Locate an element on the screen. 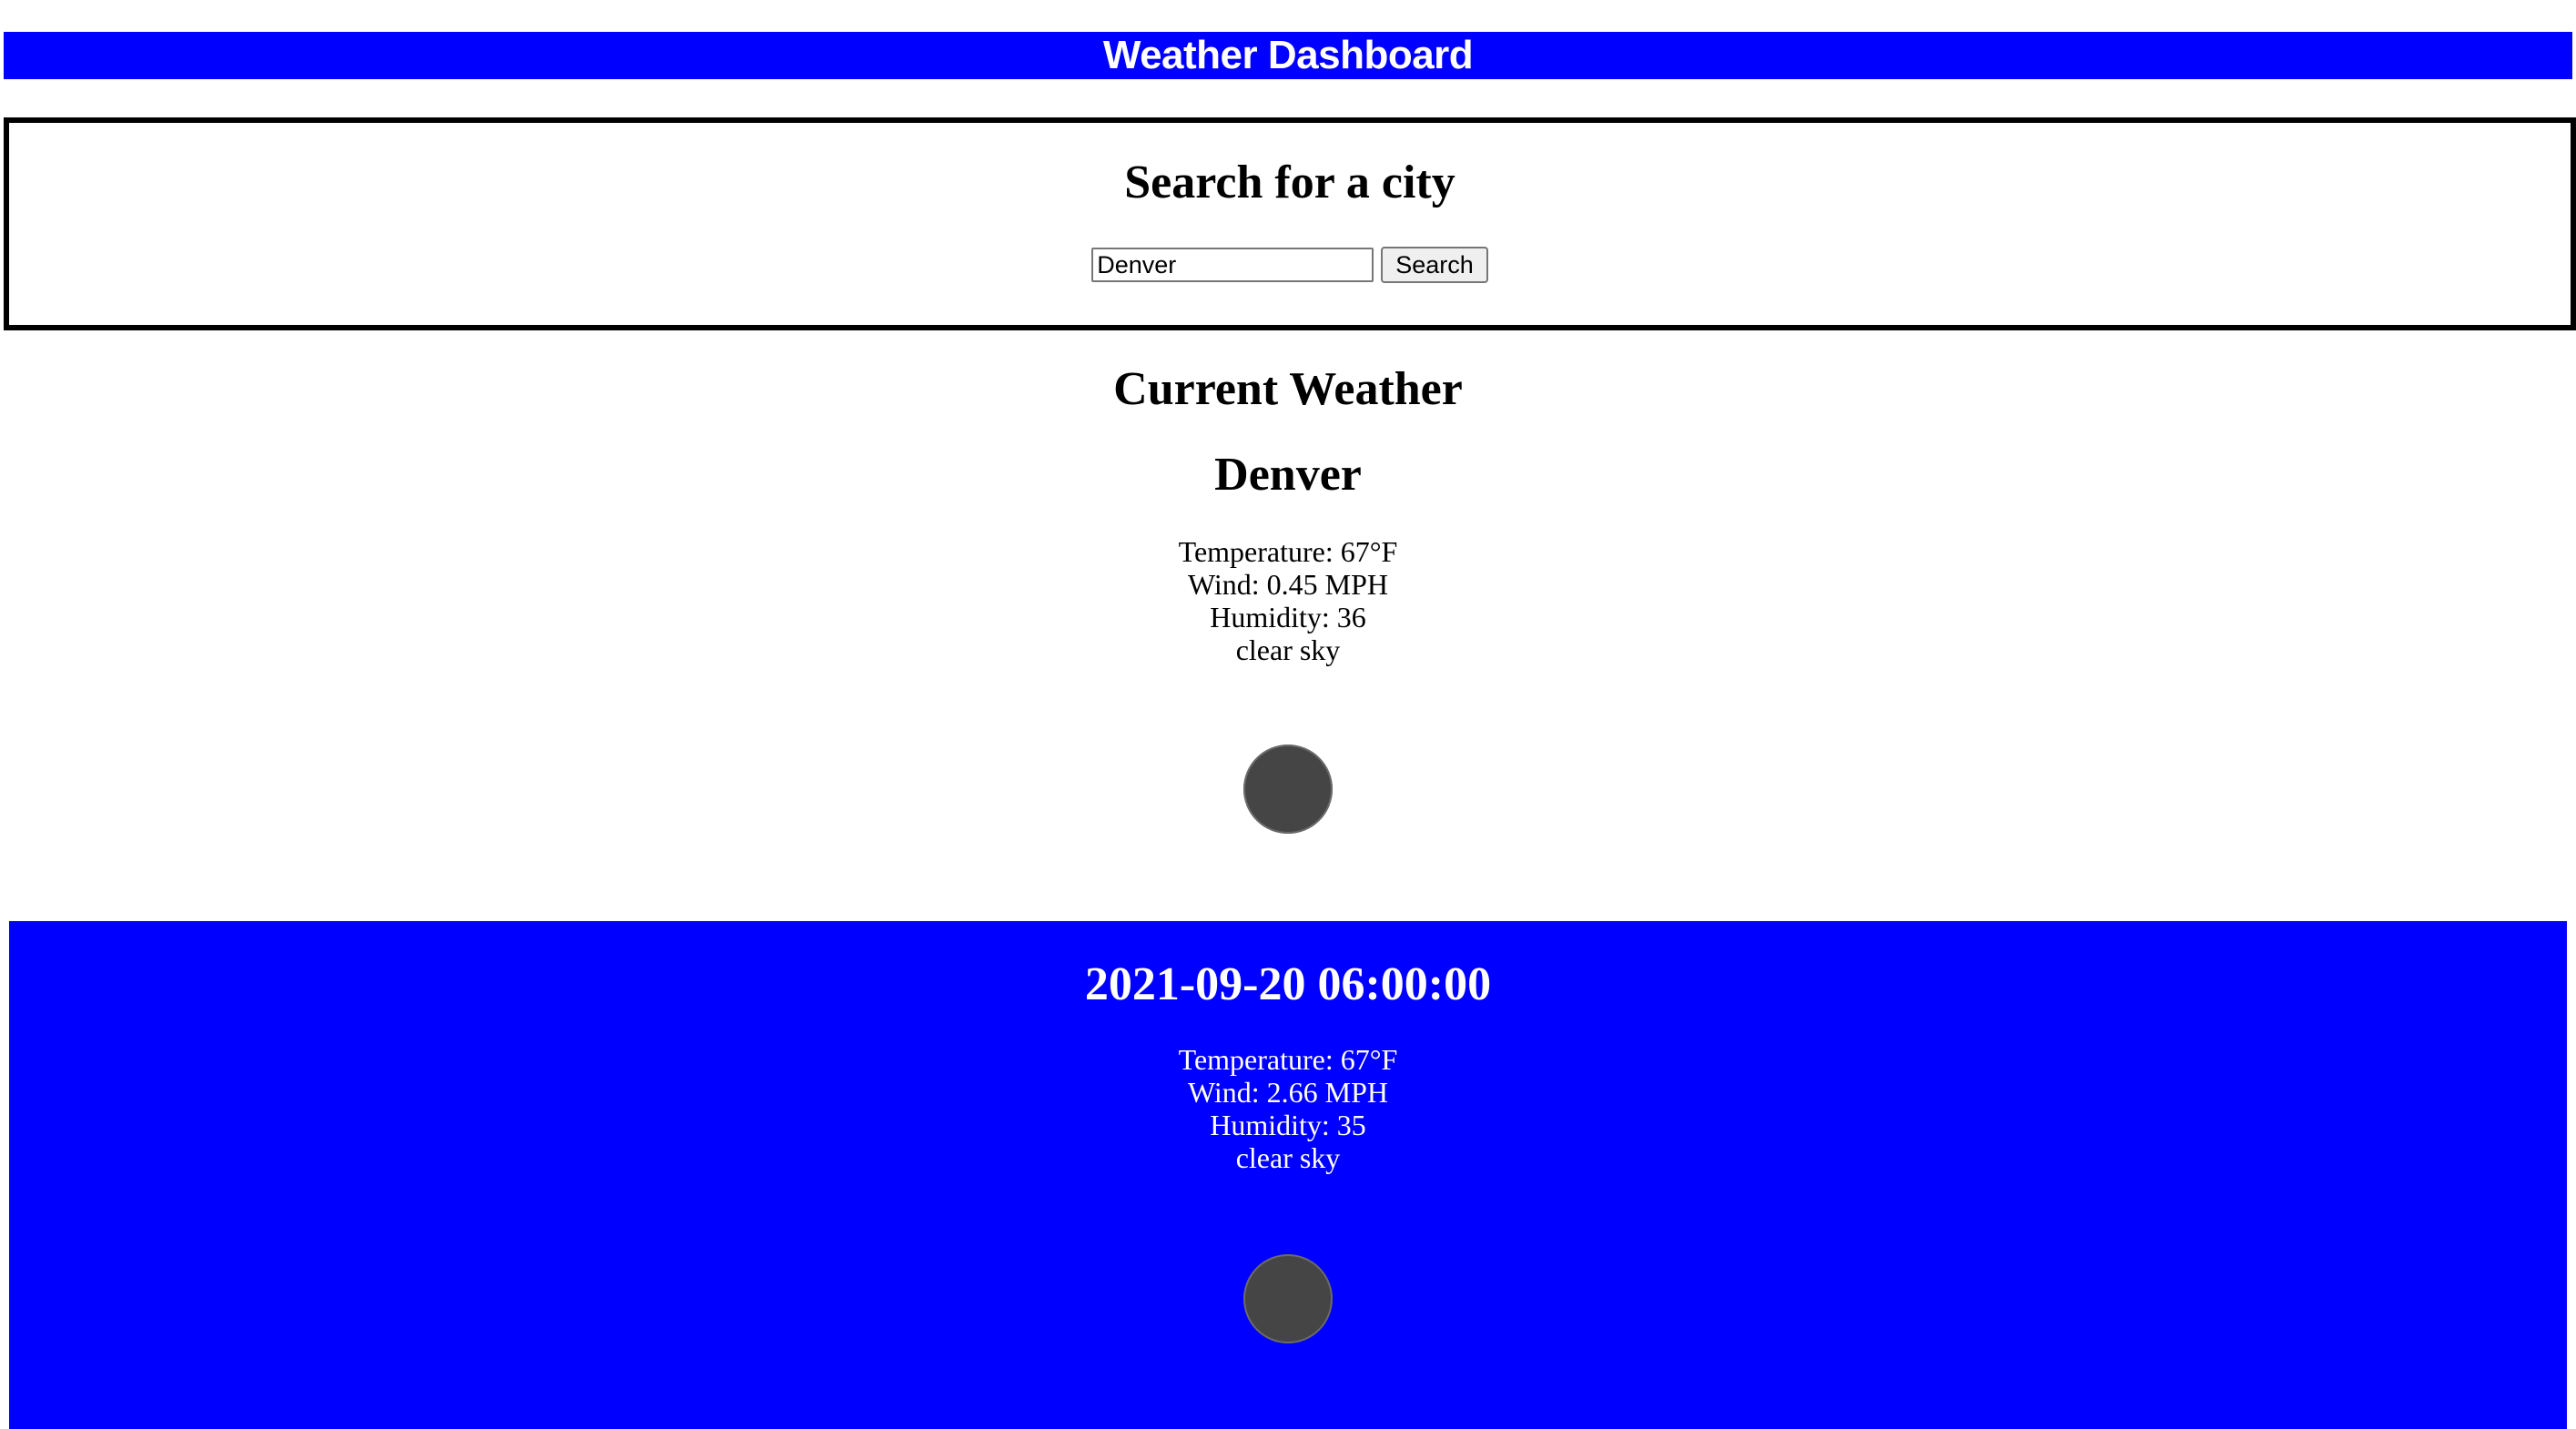 Image resolution: width=2576 pixels, height=1429 pixels. page-title: Weather Dashboard is located at coordinates (1288, 55).